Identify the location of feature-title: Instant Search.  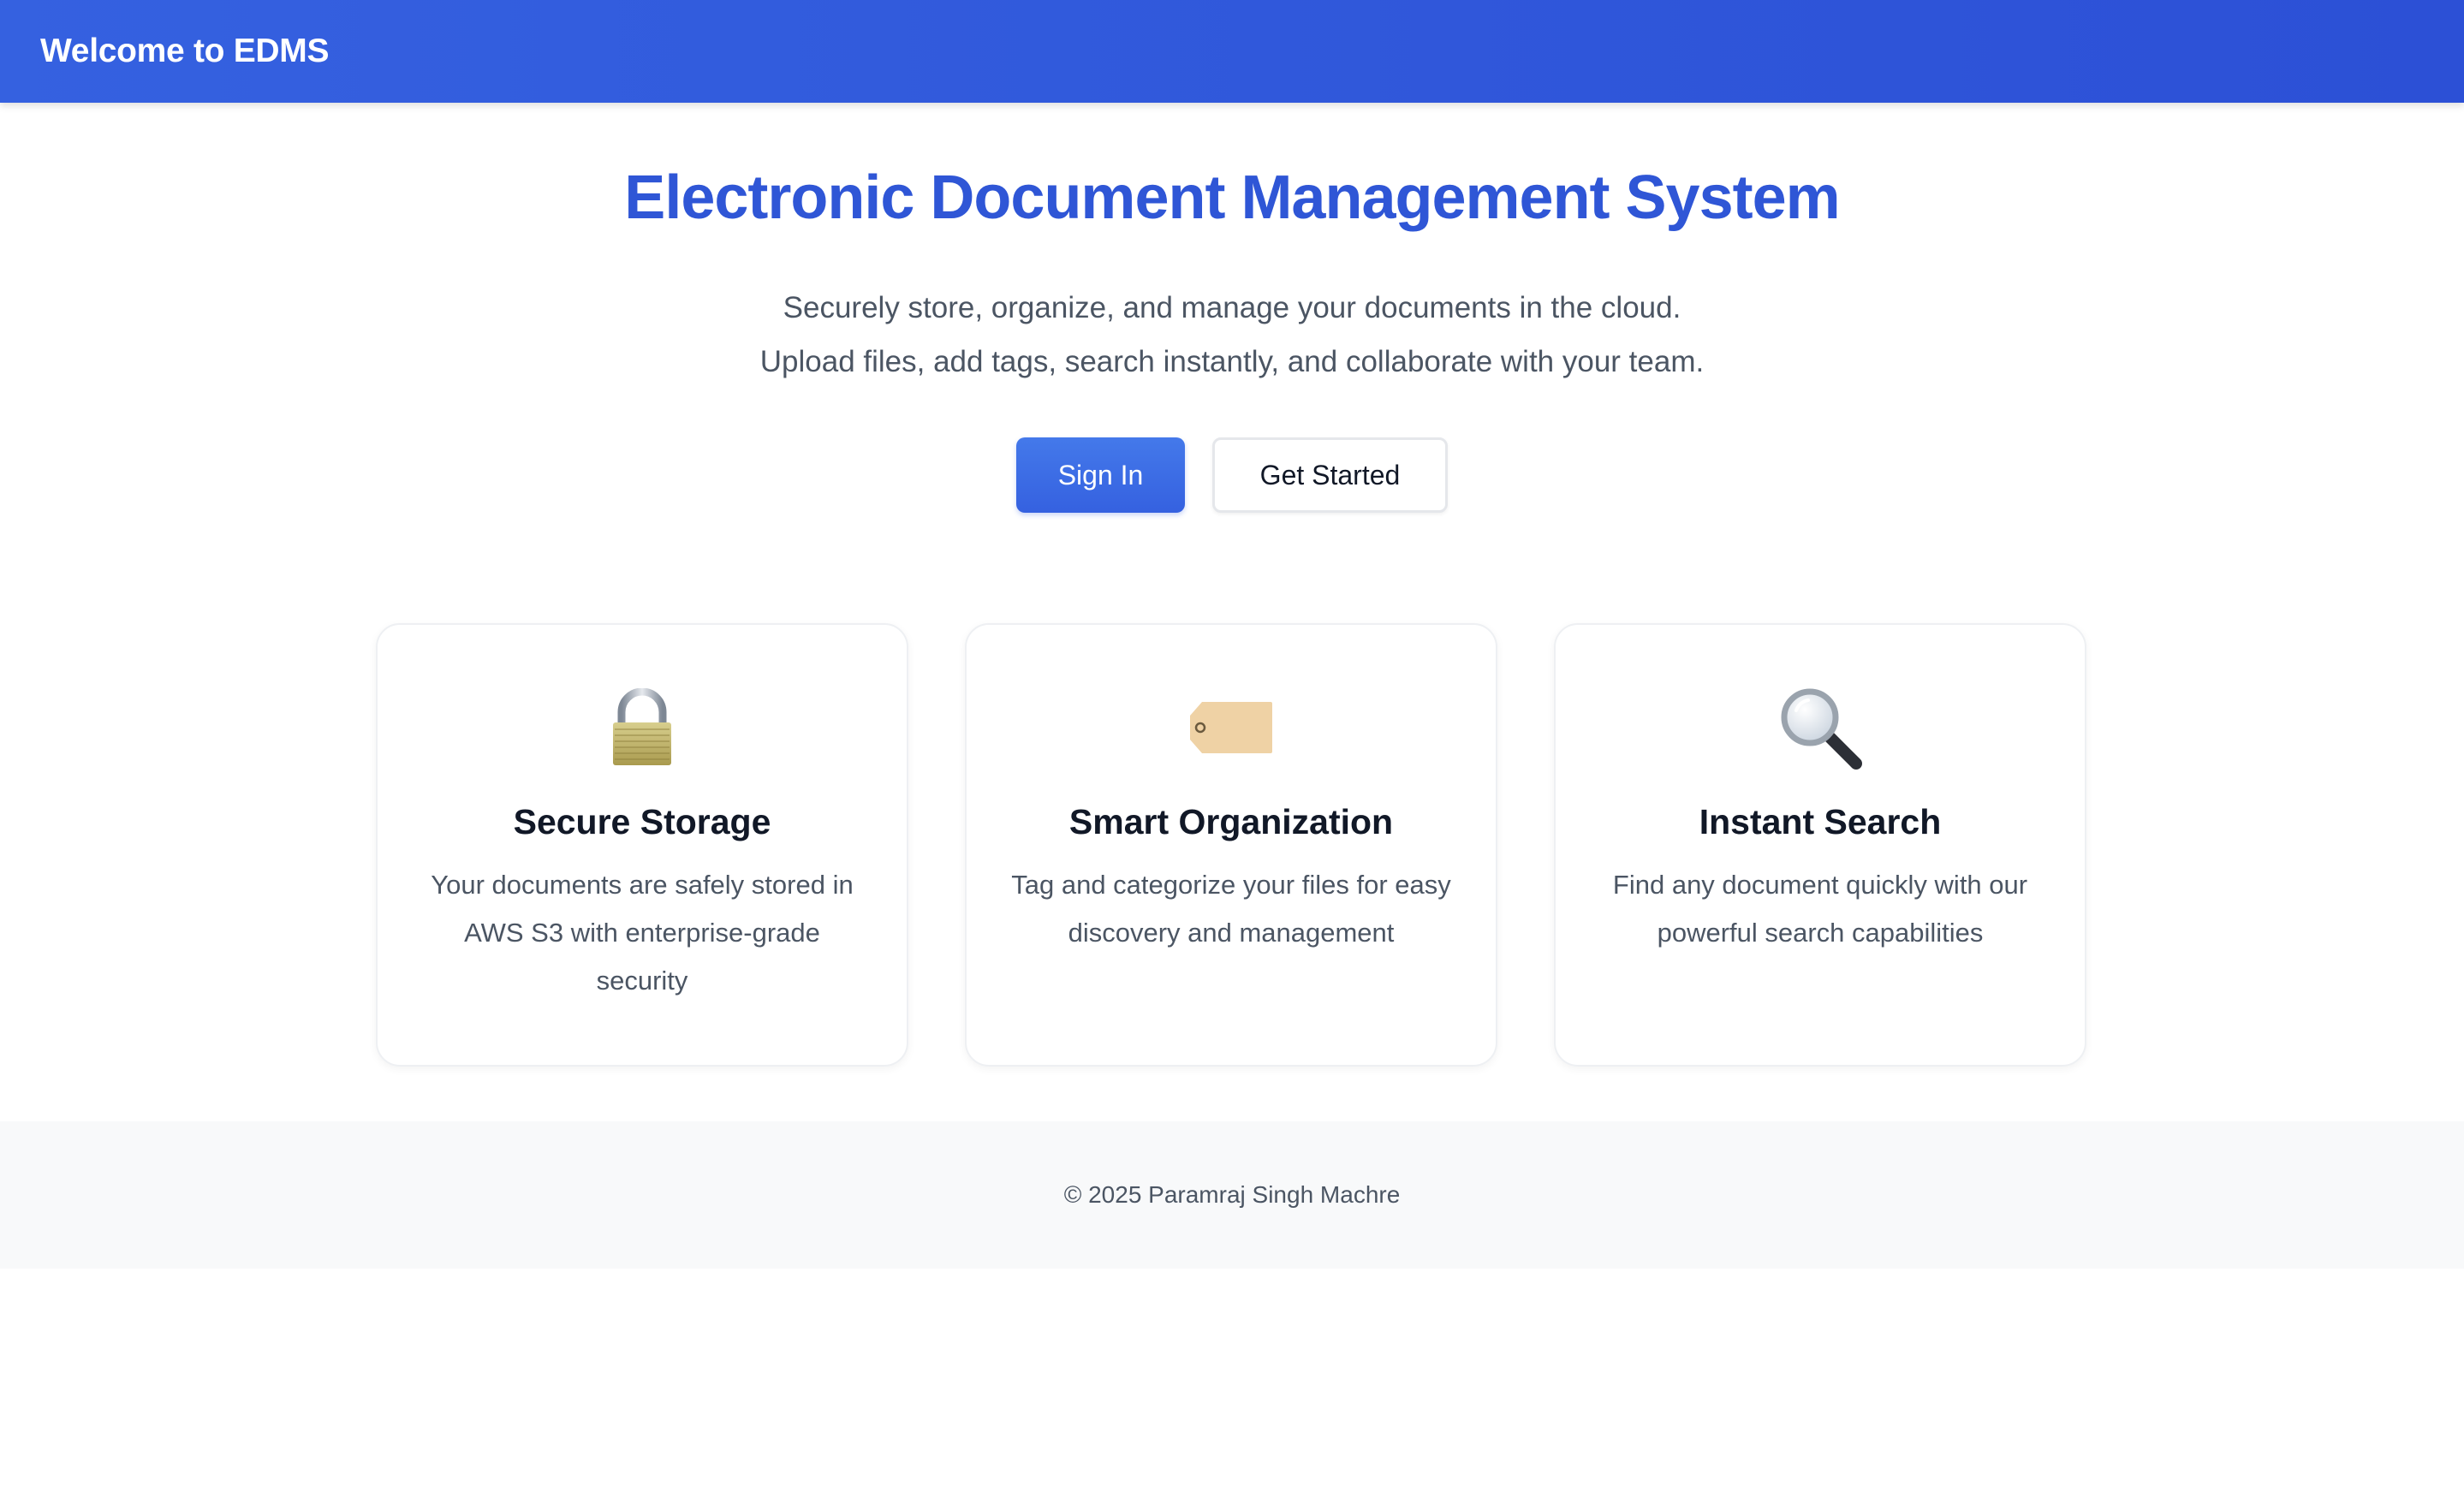
(1820, 821).